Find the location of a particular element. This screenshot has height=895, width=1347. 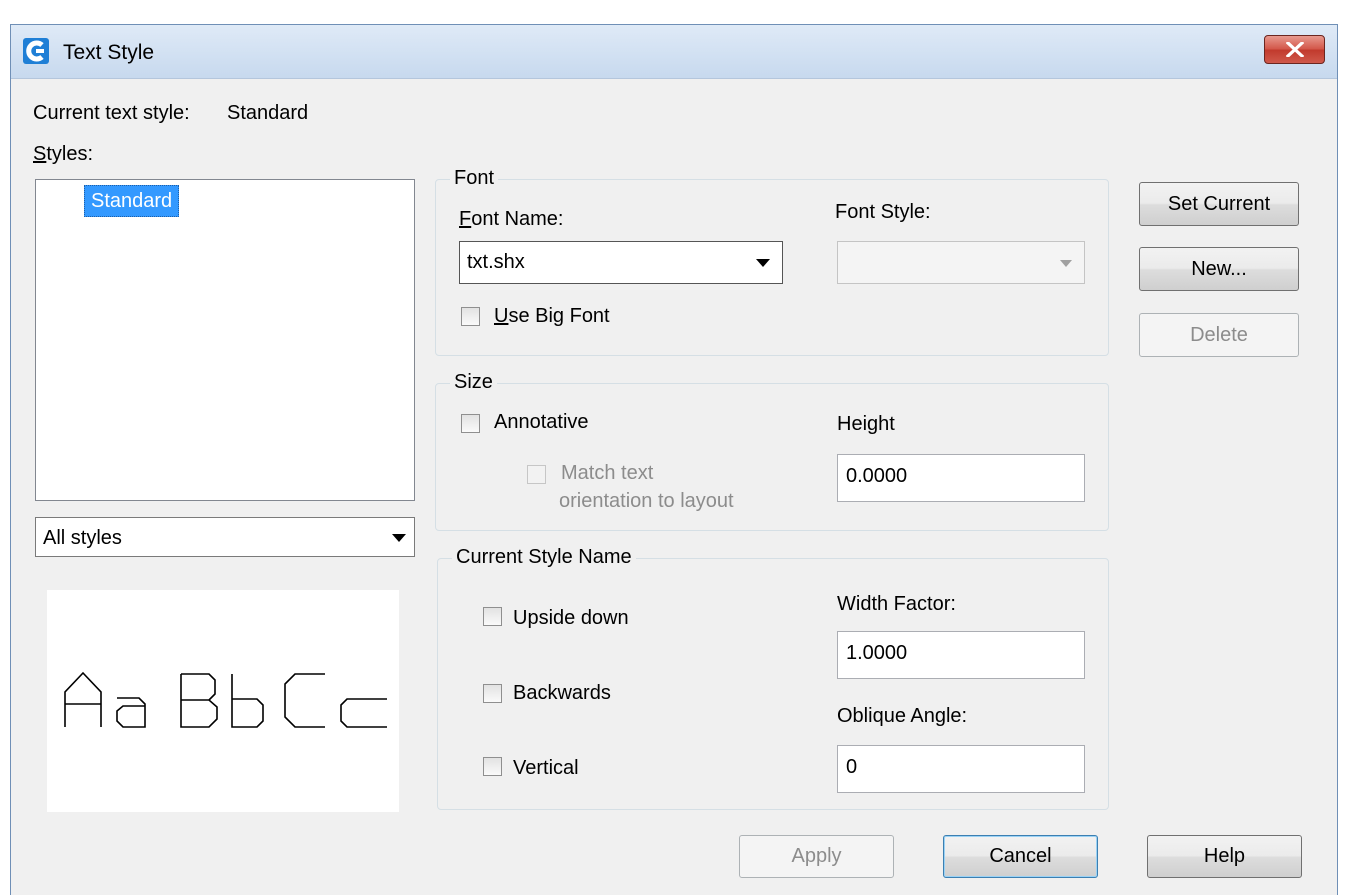

use-big-font-label-text: se Big Font is located at coordinates (559, 316).